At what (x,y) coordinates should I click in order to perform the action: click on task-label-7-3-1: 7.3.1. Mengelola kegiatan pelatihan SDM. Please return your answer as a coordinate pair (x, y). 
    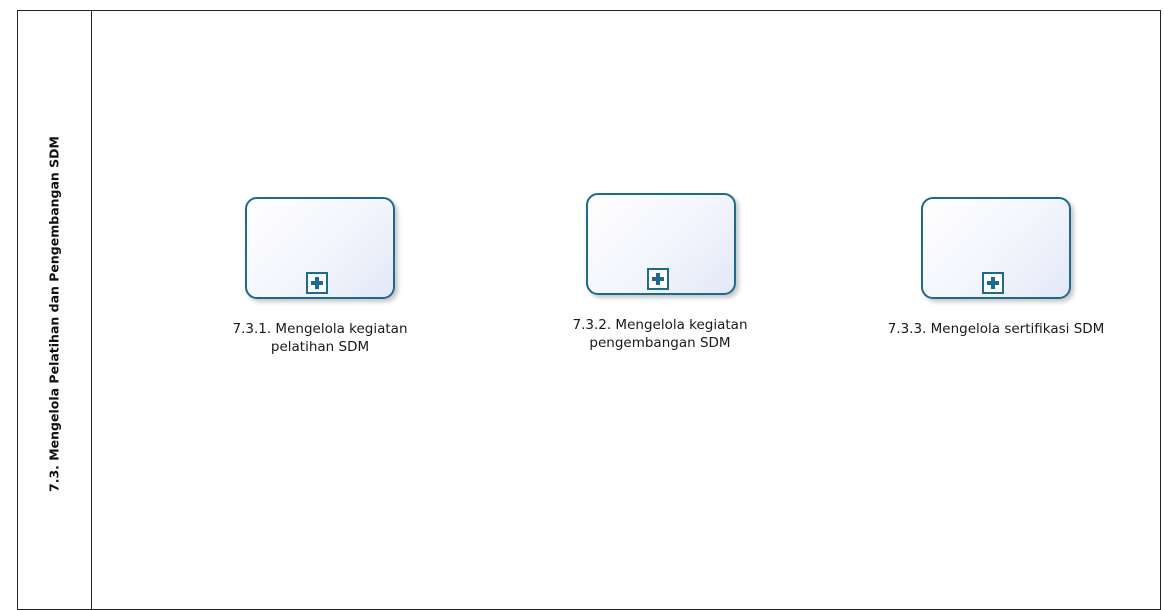
    Looking at the image, I should click on (320, 338).